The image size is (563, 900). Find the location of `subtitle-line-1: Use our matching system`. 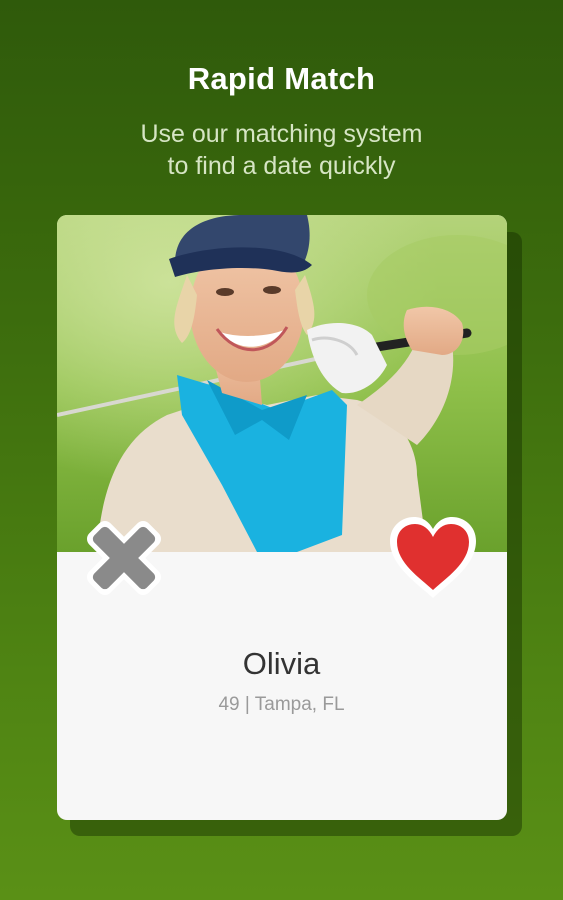

subtitle-line-1: Use our matching system is located at coordinates (281, 134).